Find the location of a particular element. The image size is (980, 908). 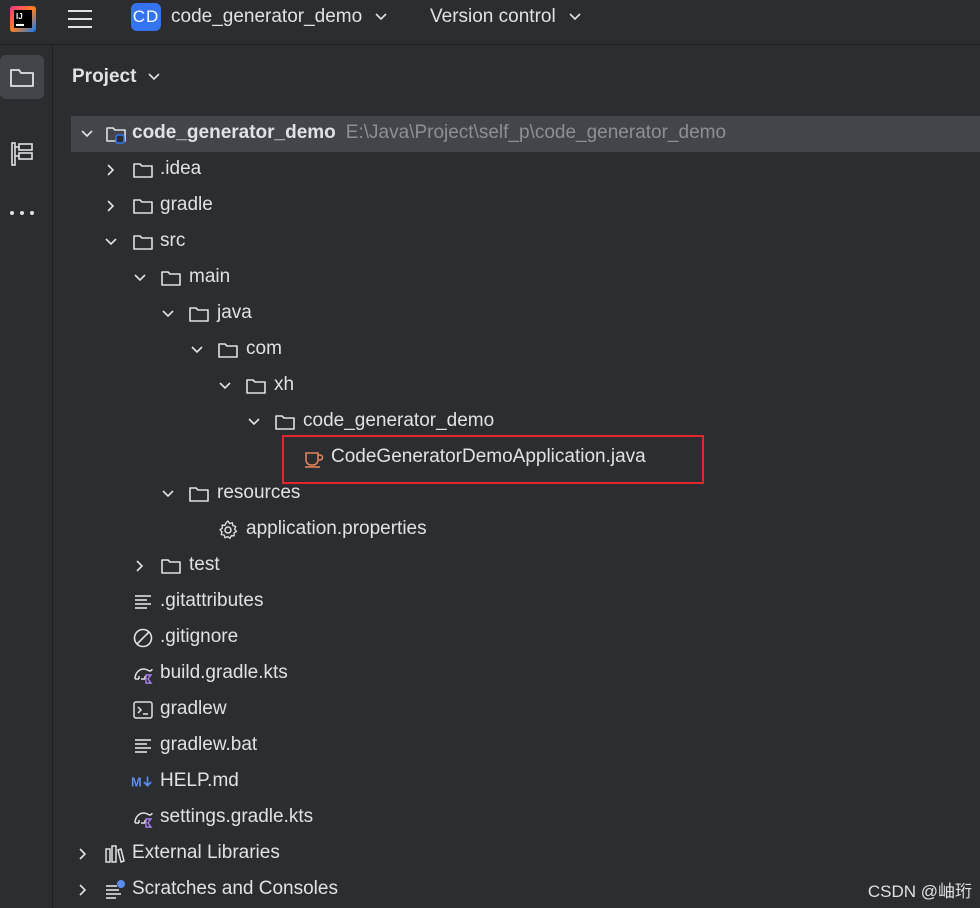

structure-tool-button is located at coordinates (22, 154).